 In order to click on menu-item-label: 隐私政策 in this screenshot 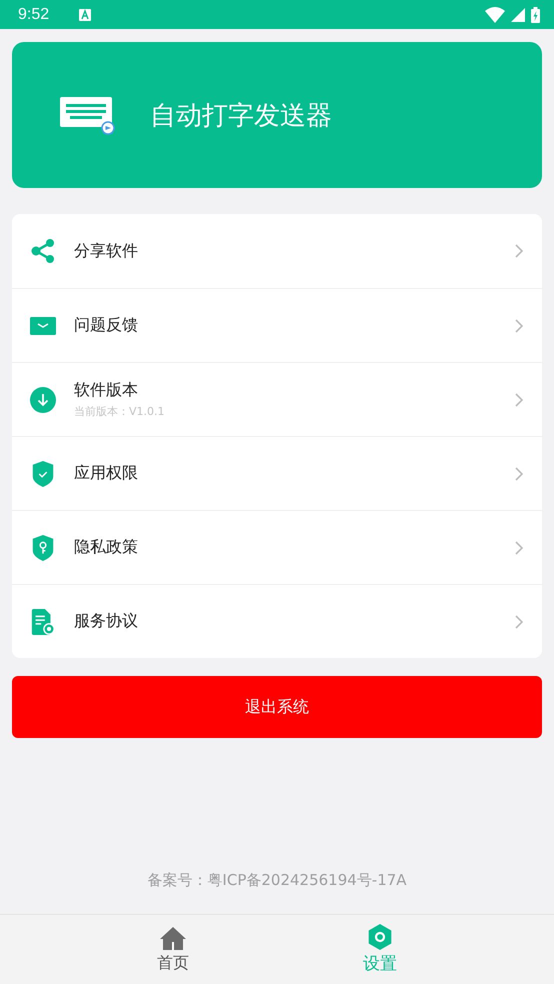, I will do `click(106, 547)`.